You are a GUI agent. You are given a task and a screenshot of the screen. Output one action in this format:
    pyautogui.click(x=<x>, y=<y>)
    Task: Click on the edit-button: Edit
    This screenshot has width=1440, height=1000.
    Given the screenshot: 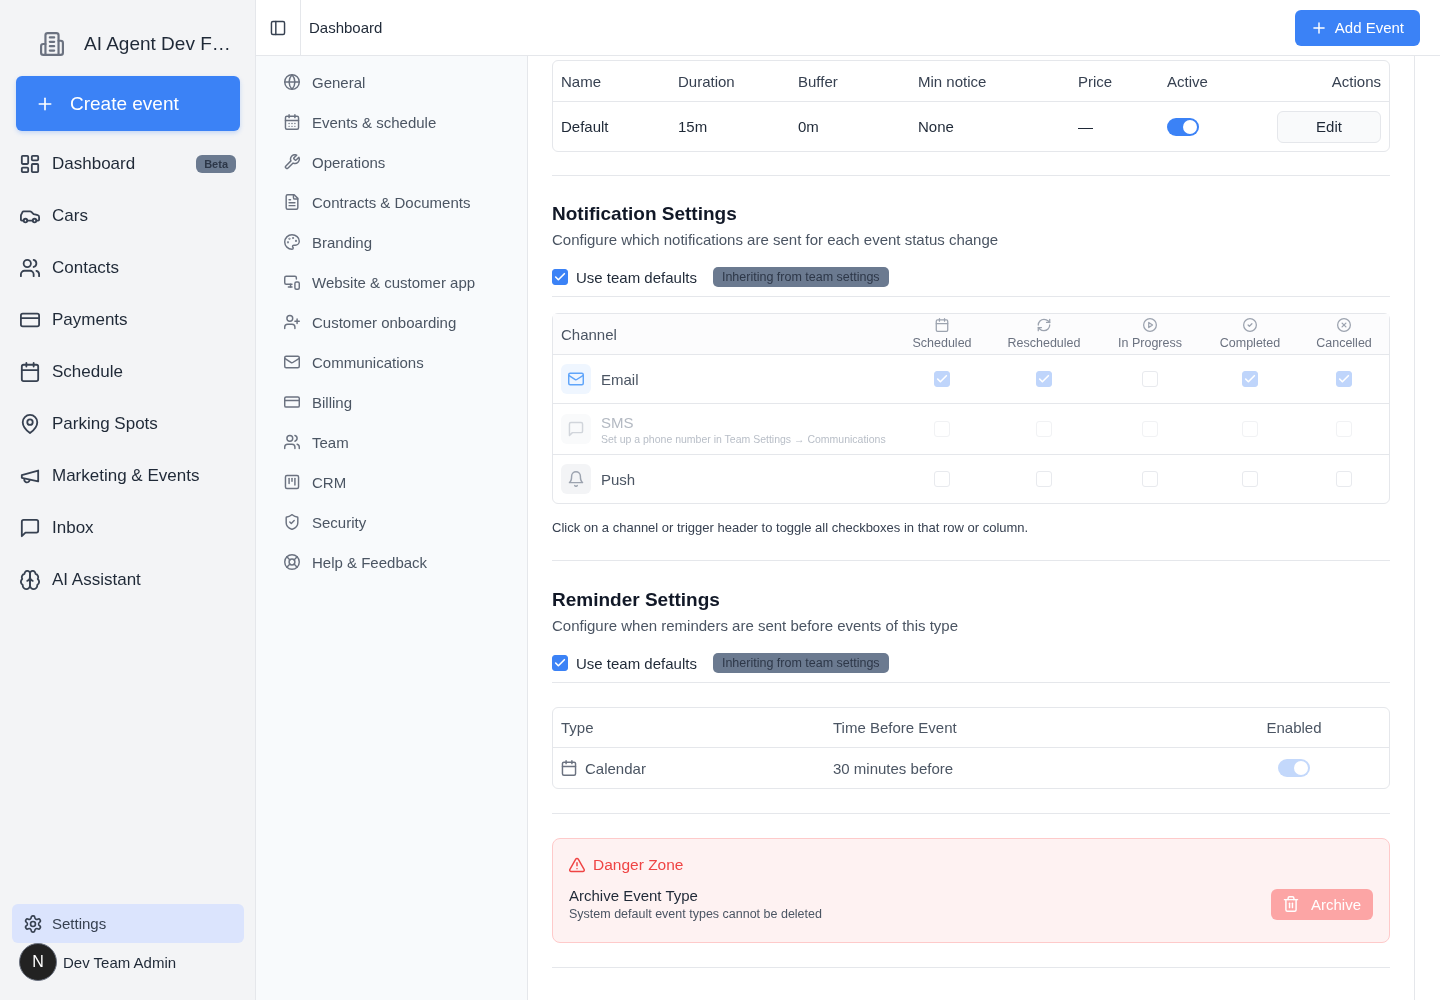 What is the action you would take?
    pyautogui.click(x=1329, y=126)
    